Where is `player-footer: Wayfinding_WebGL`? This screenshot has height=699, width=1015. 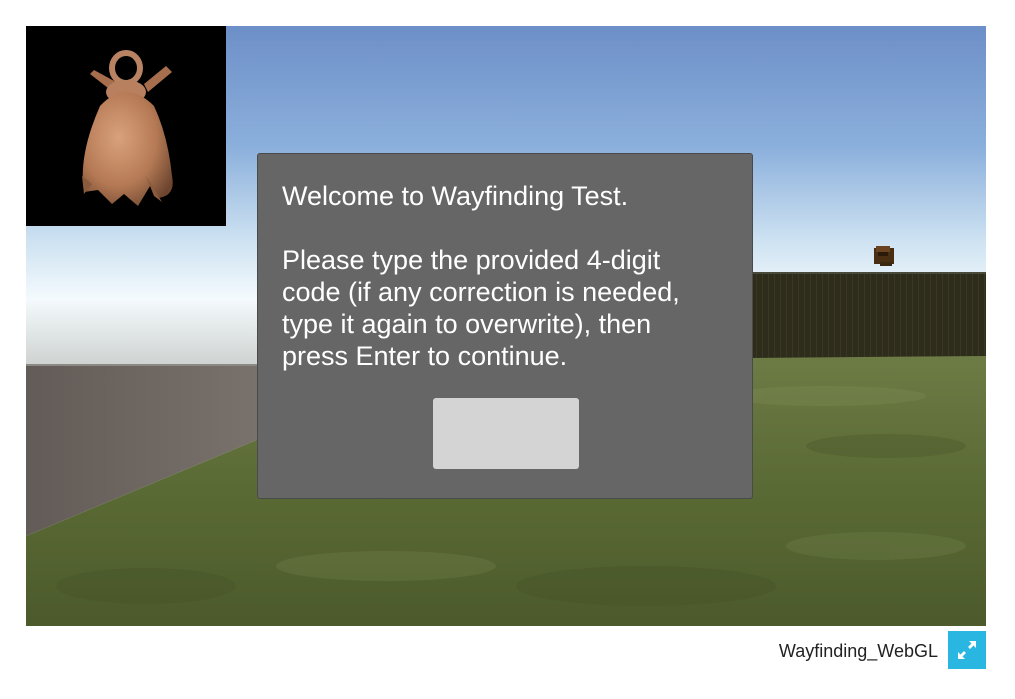 player-footer: Wayfinding_WebGL is located at coordinates (506, 651).